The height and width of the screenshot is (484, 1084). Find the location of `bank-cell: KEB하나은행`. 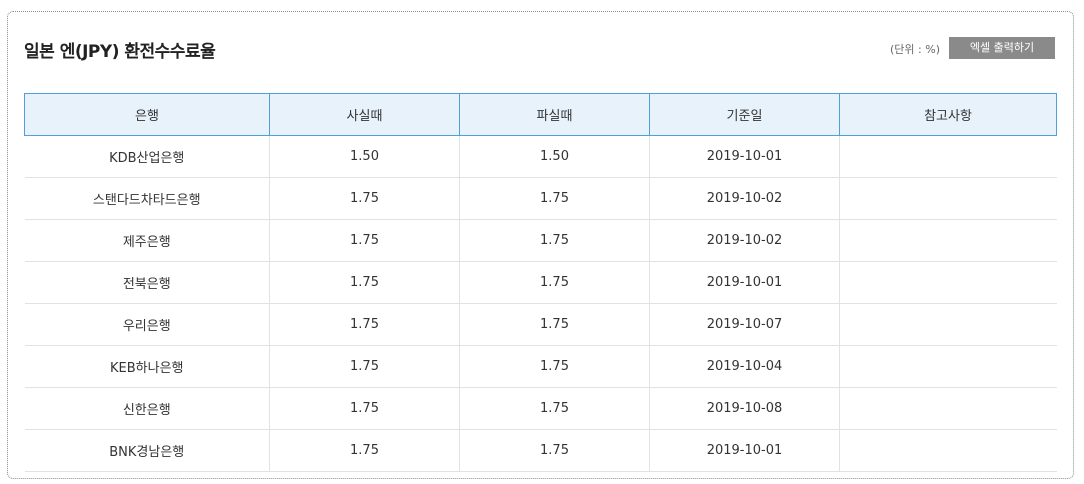

bank-cell: KEB하나은행 is located at coordinates (147, 366).